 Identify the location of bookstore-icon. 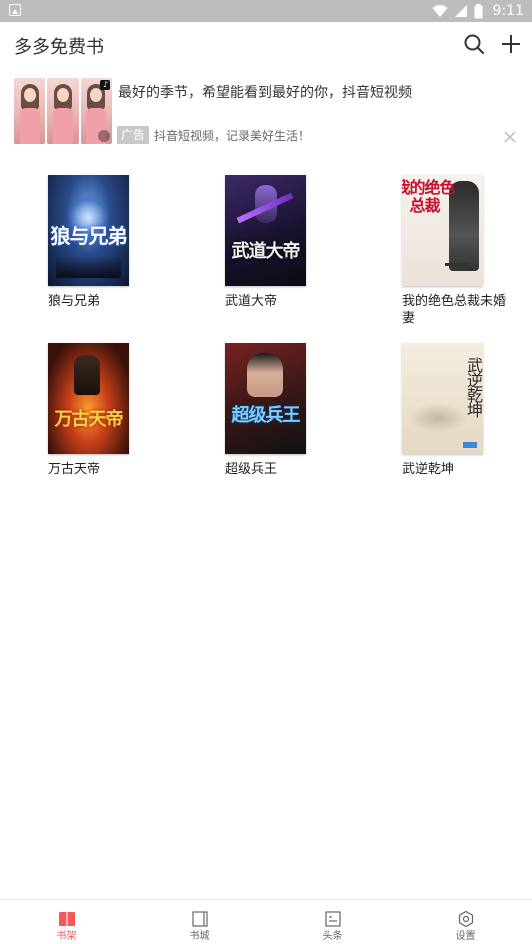
(199, 919).